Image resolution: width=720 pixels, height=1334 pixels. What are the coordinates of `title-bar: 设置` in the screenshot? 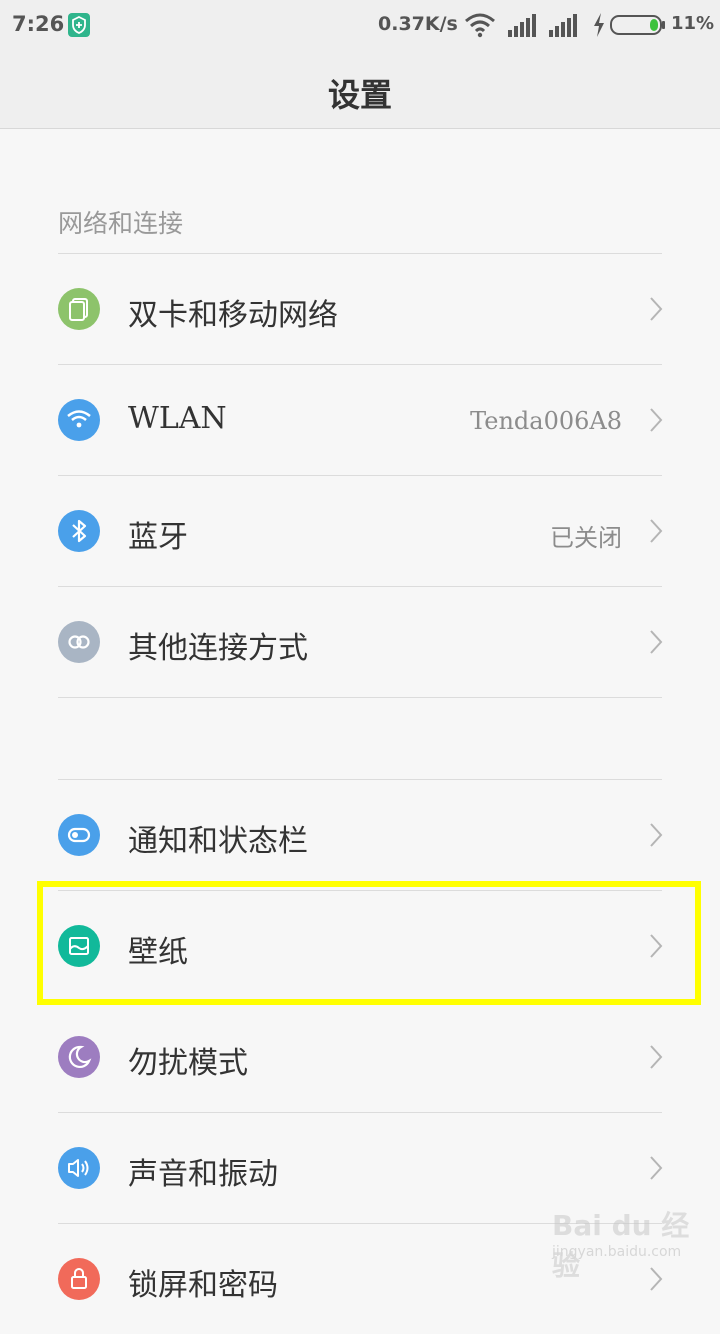 It's located at (360, 90).